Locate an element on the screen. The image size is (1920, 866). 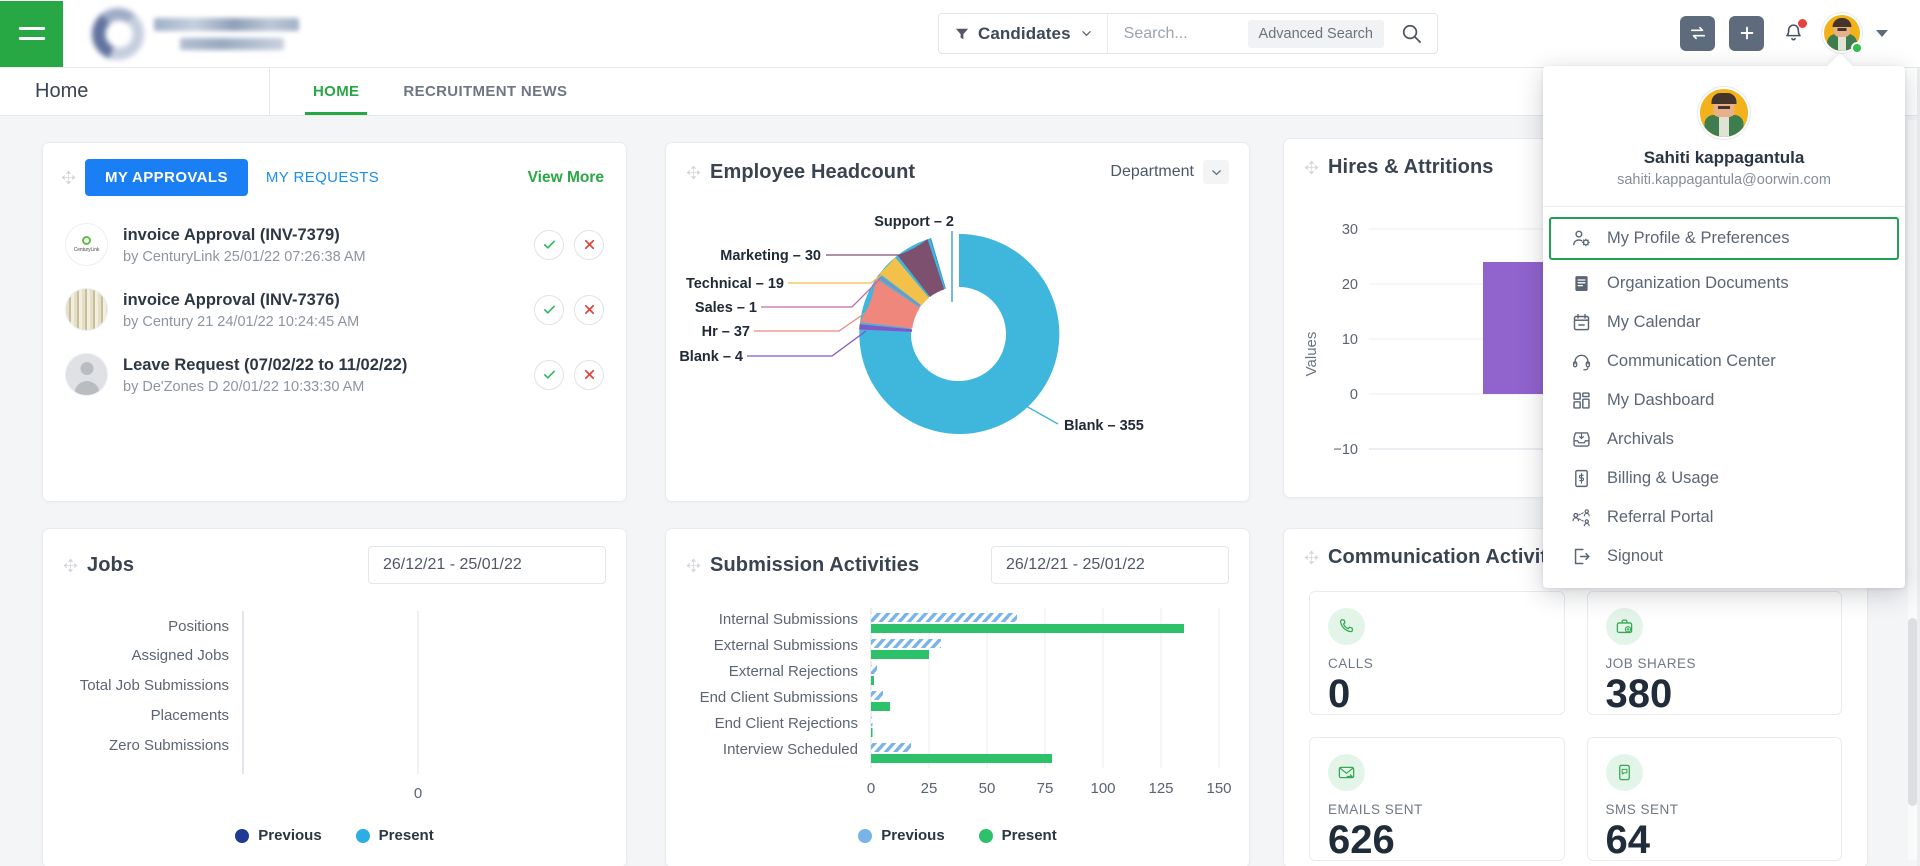
search-entity-dropdown: Candidates is located at coordinates (1023, 33).